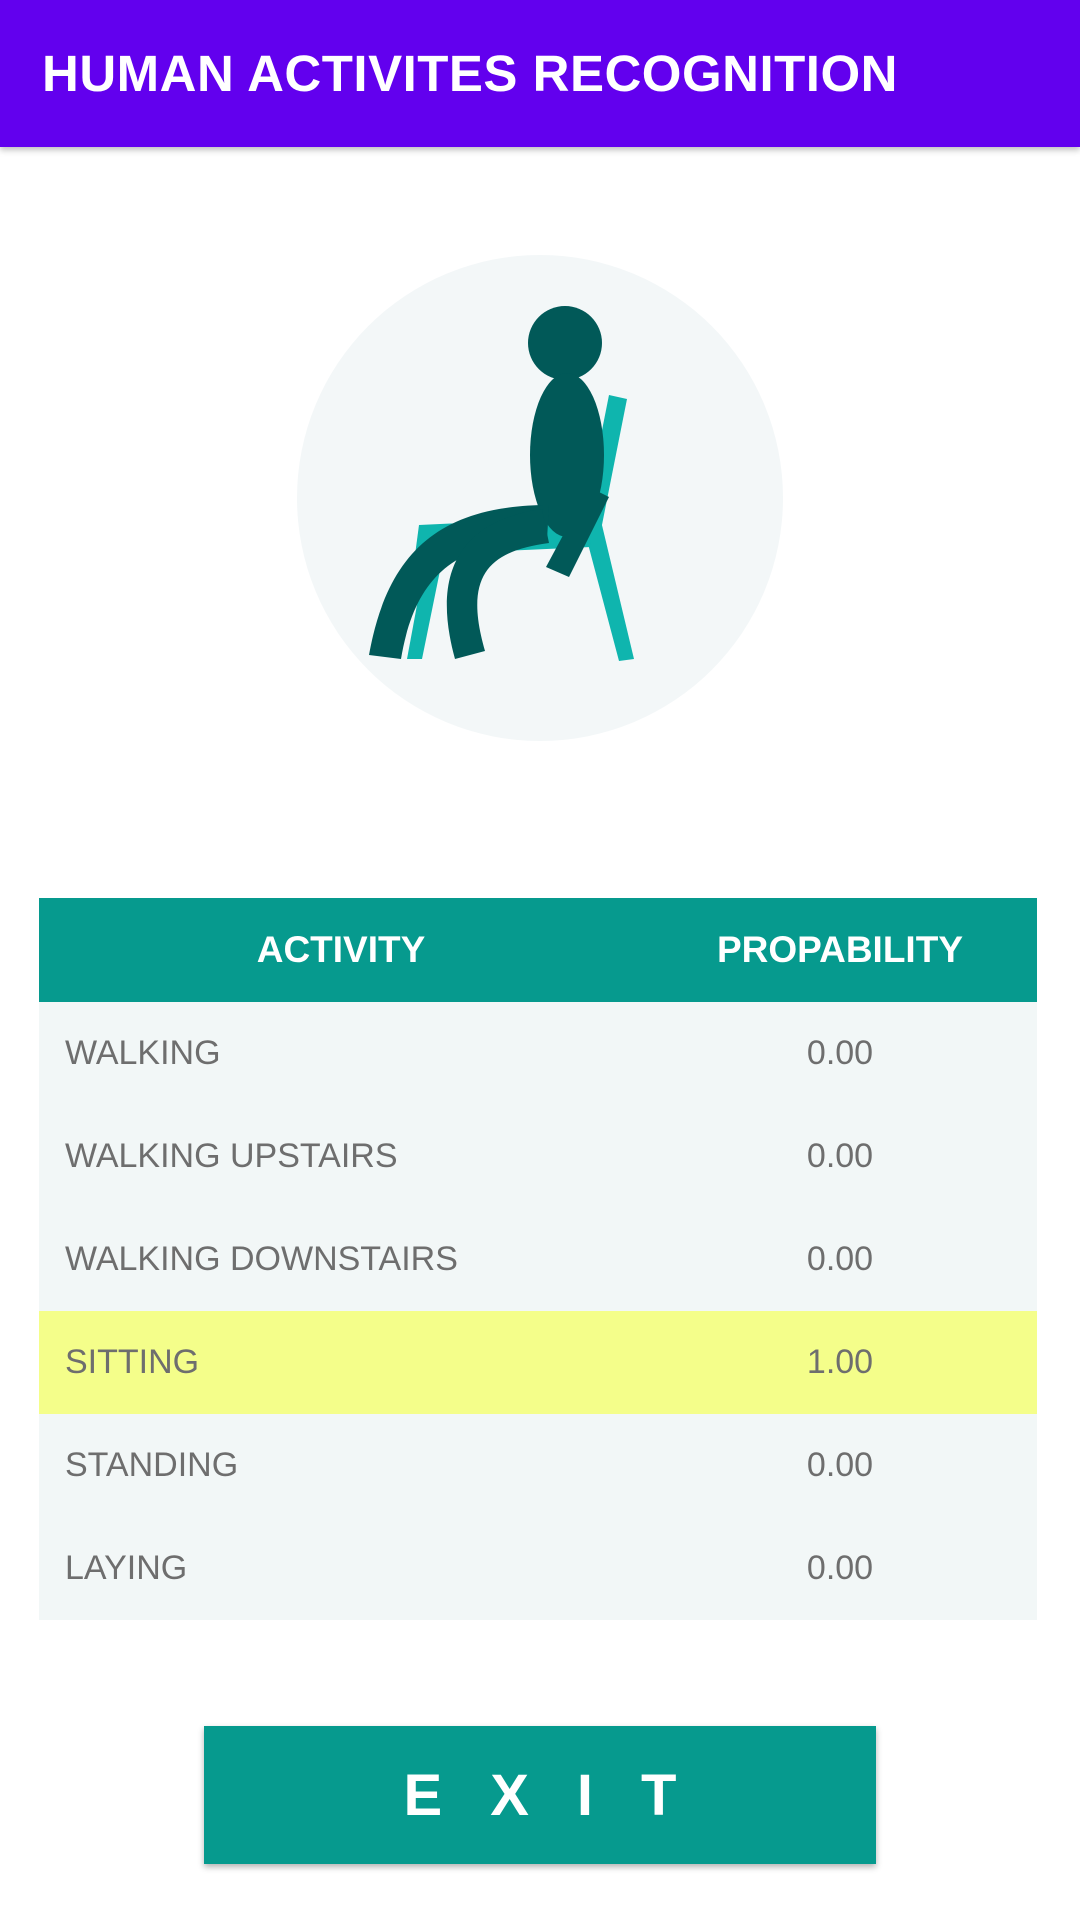 This screenshot has width=1080, height=1920. Describe the element at coordinates (152, 1465) in the screenshot. I see `activity-name: STANDING` at that location.